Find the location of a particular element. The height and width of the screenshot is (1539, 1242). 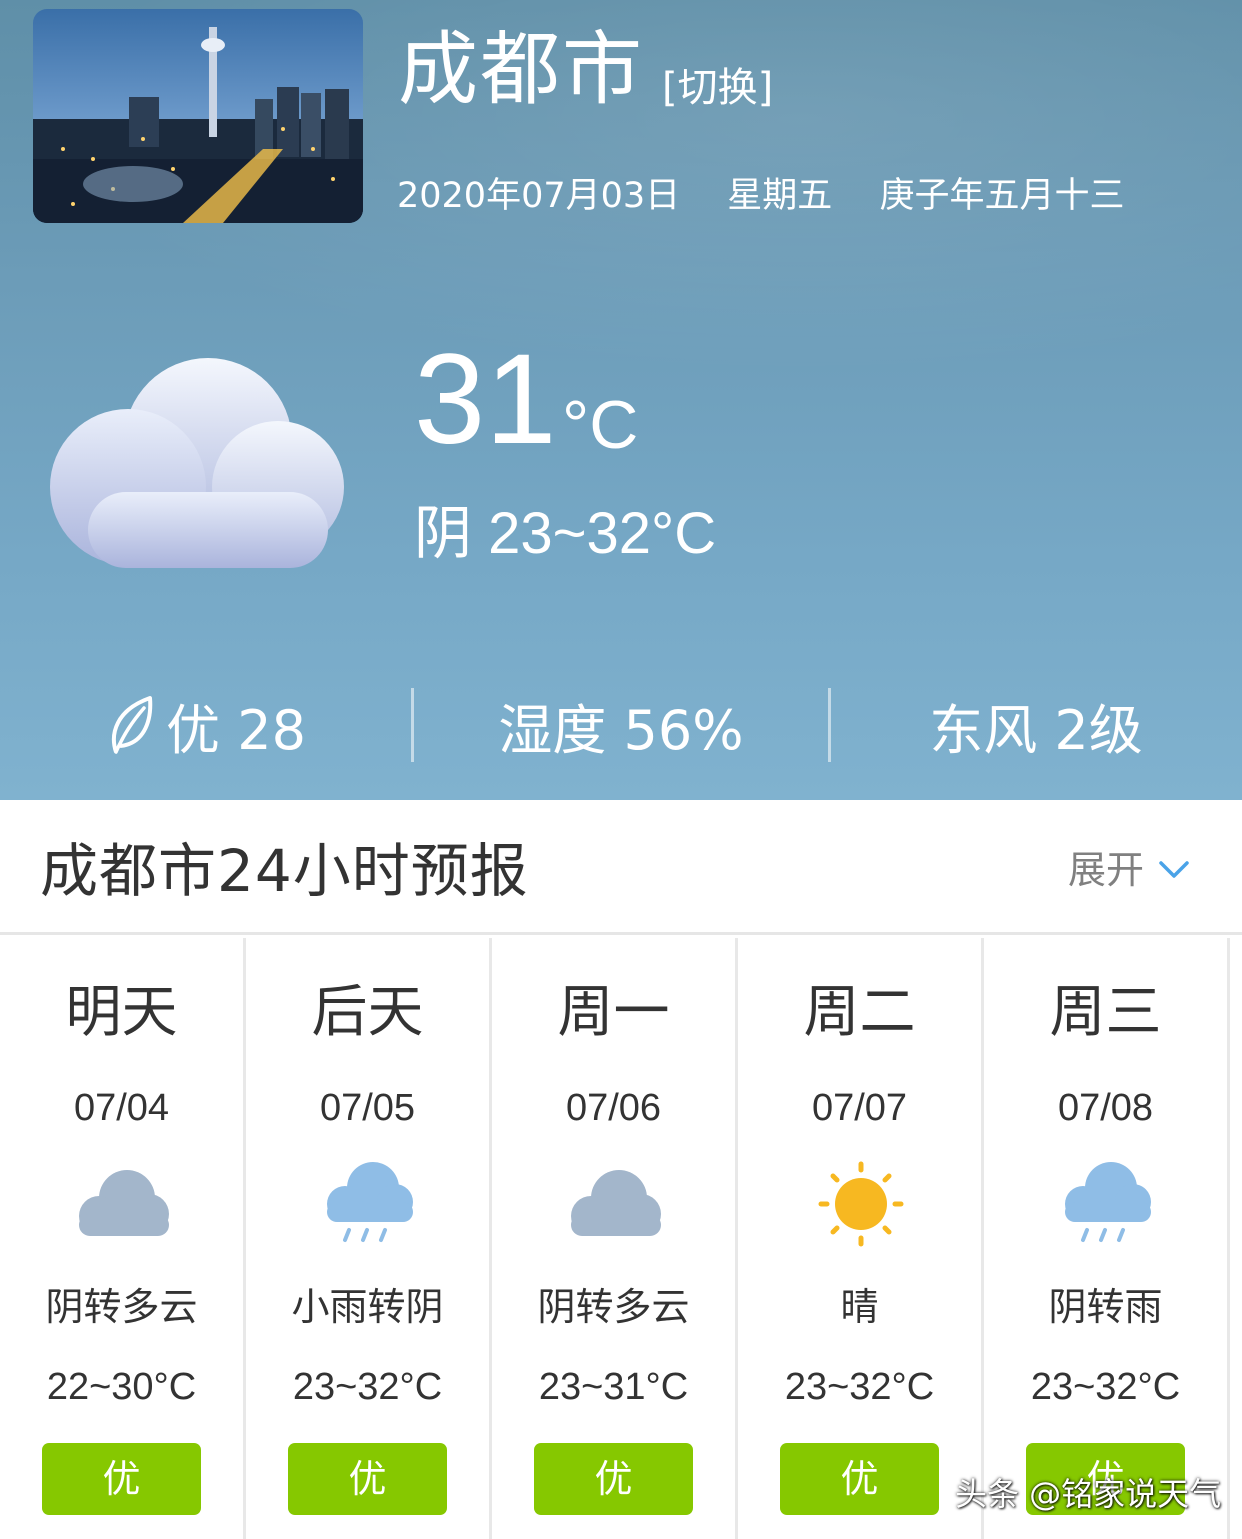

city-photo is located at coordinates (198, 116).